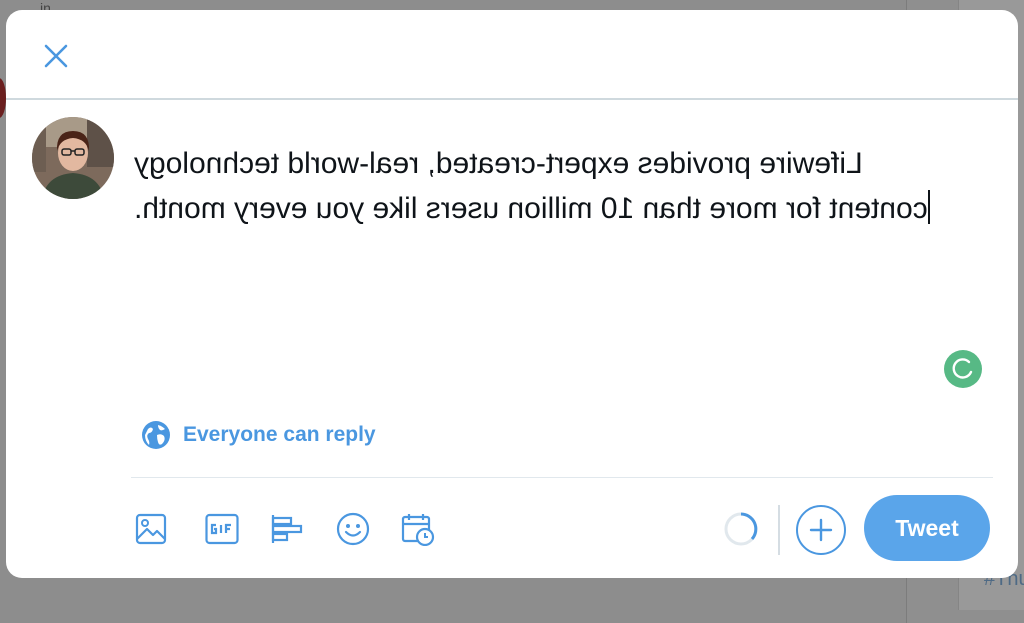 Image resolution: width=1024 pixels, height=623 pixels. Describe the element at coordinates (562, 530) in the screenshot. I see `compose-toolbar: Tweet` at that location.